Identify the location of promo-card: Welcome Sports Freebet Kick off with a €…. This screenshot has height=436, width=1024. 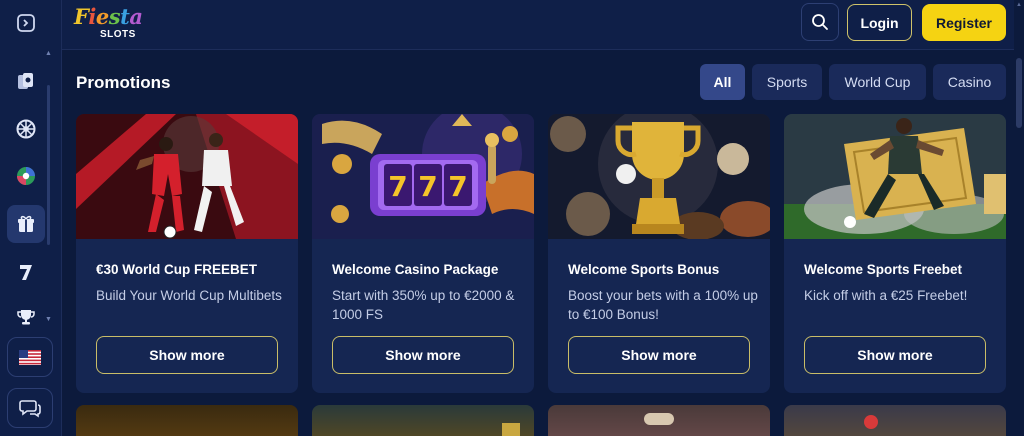
(895, 253).